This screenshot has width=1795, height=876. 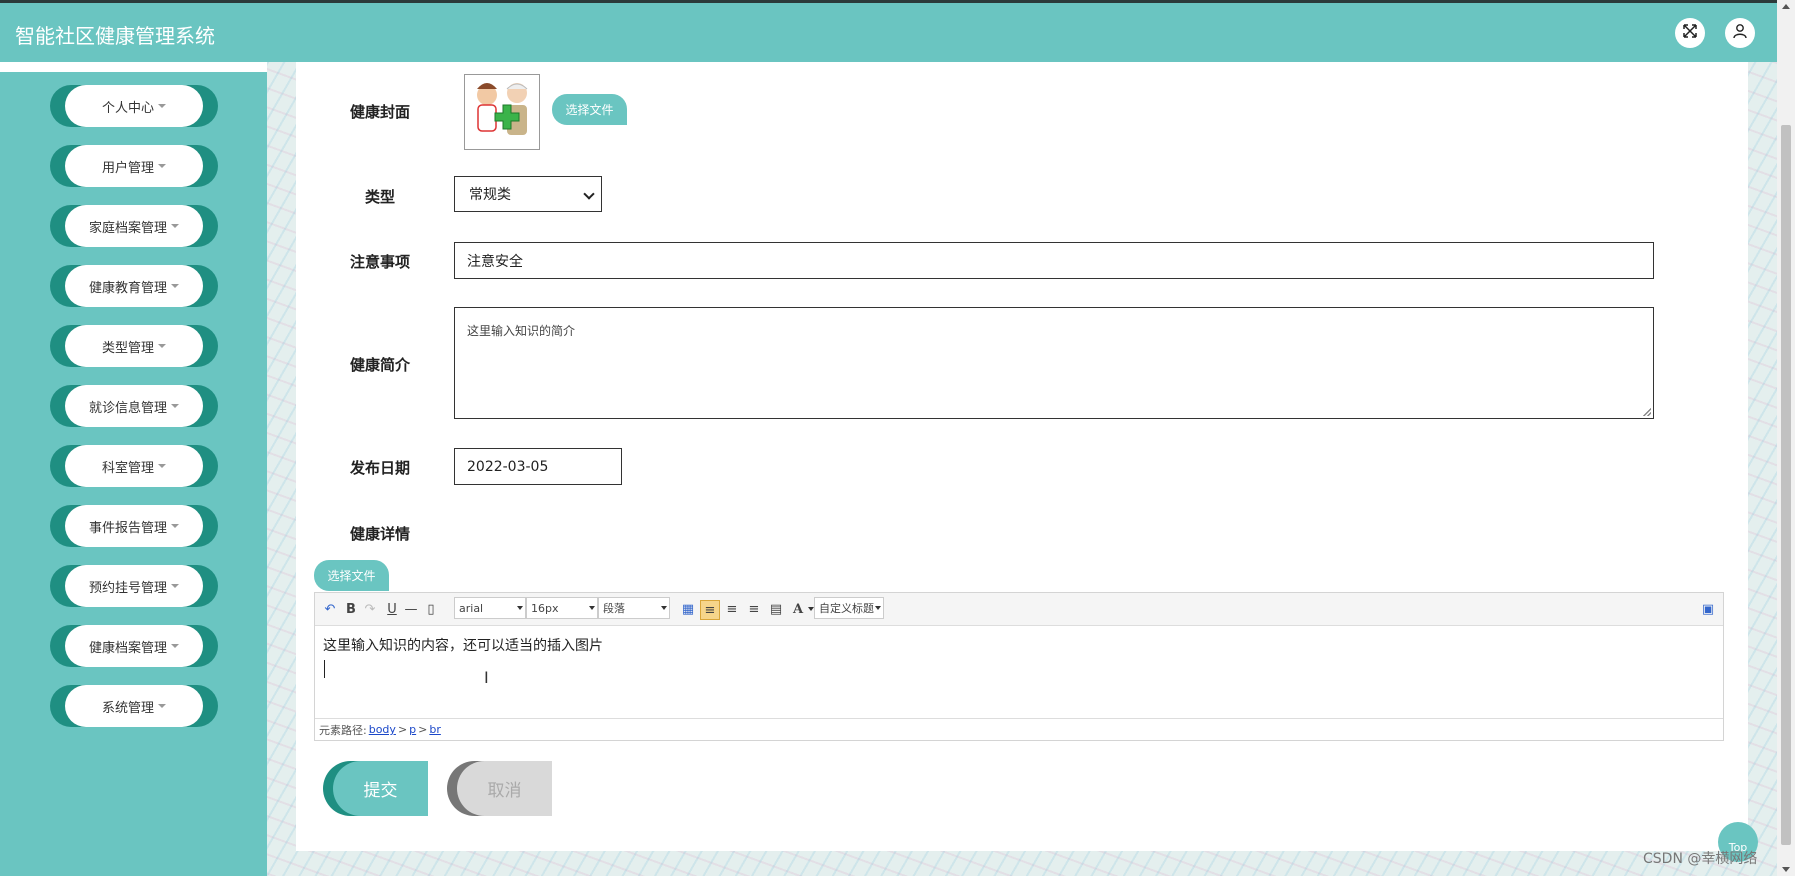 I want to click on expand-icon, so click(x=1690, y=33).